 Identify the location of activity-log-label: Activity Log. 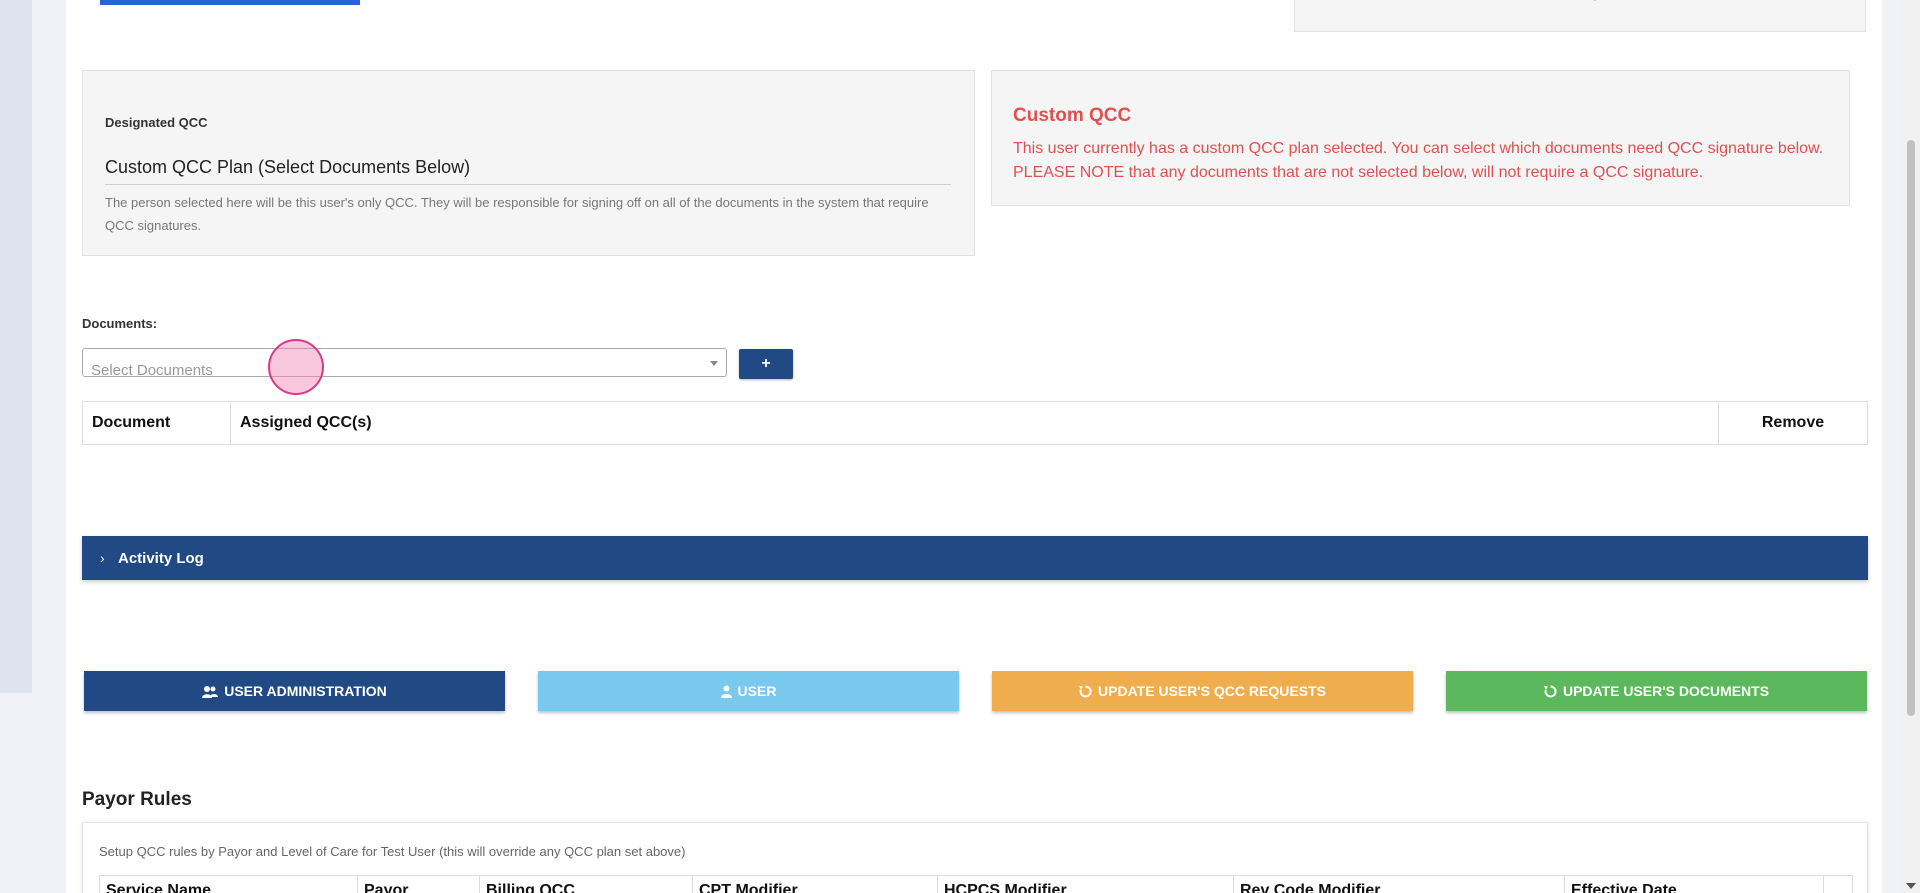
(161, 558).